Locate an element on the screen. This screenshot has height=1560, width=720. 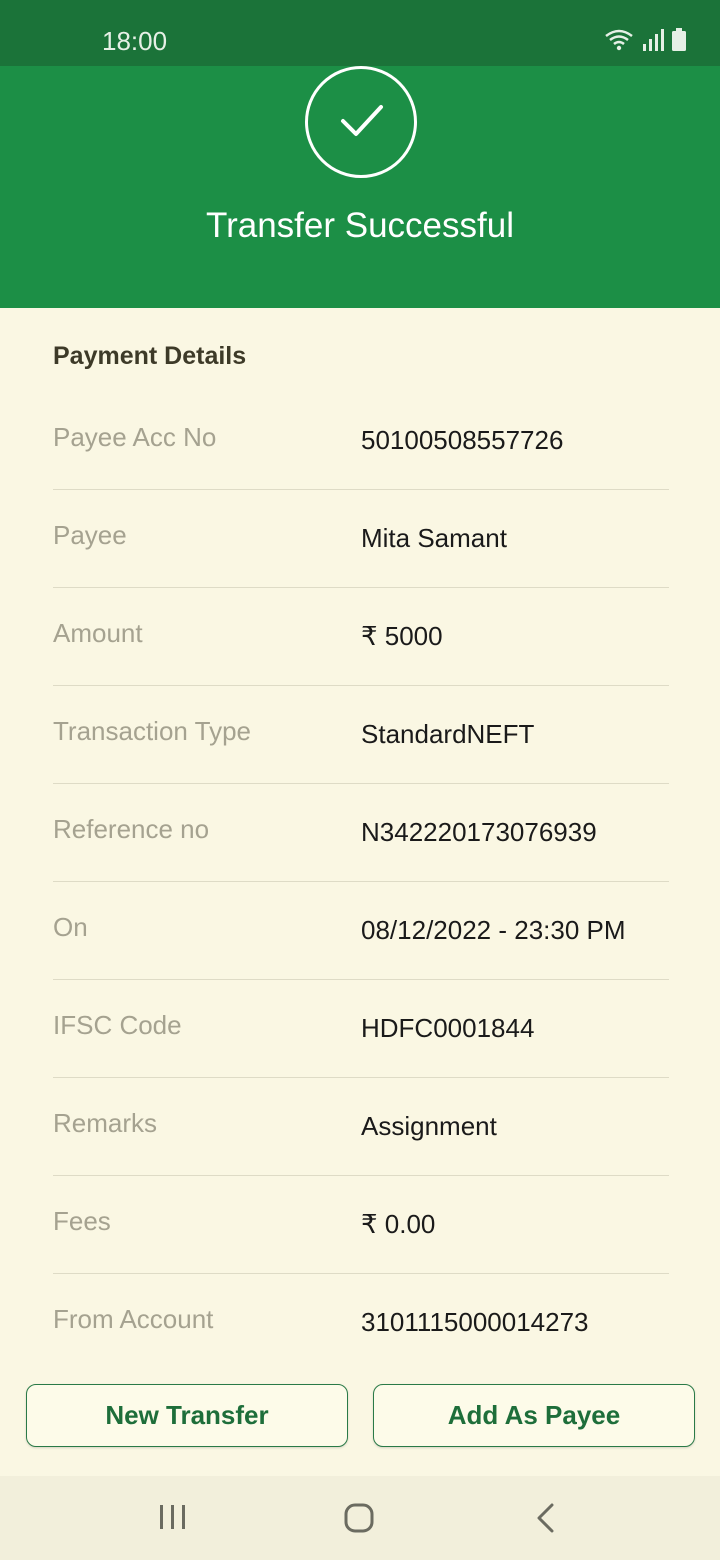
system-nav-bar is located at coordinates (360, 1518).